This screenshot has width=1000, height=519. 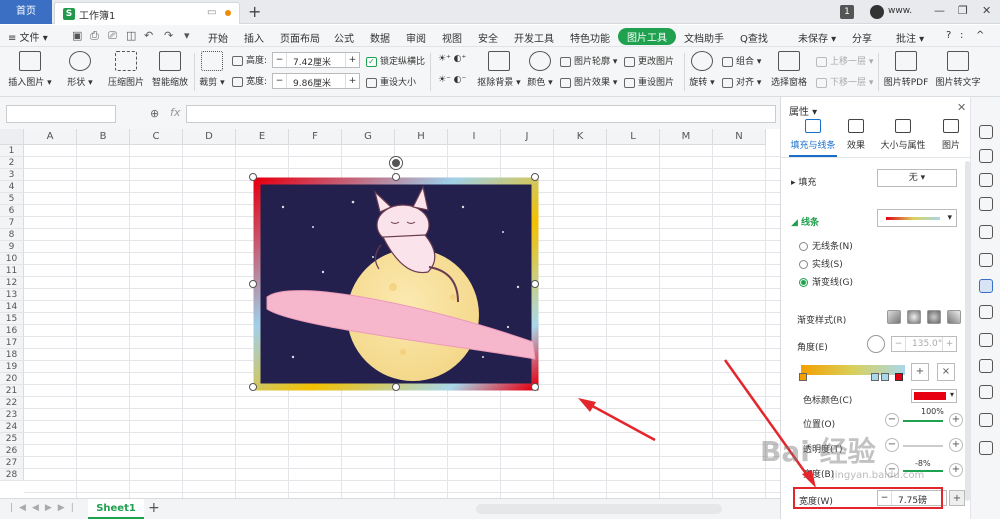 I want to click on height-decrease-button: −, so click(x=280, y=60).